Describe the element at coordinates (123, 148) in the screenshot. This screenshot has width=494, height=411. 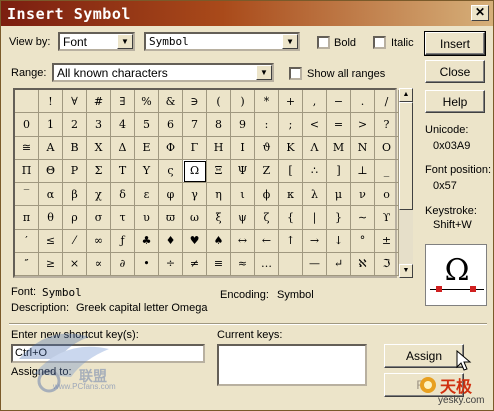
I see `symbol-cell: Δ` at that location.